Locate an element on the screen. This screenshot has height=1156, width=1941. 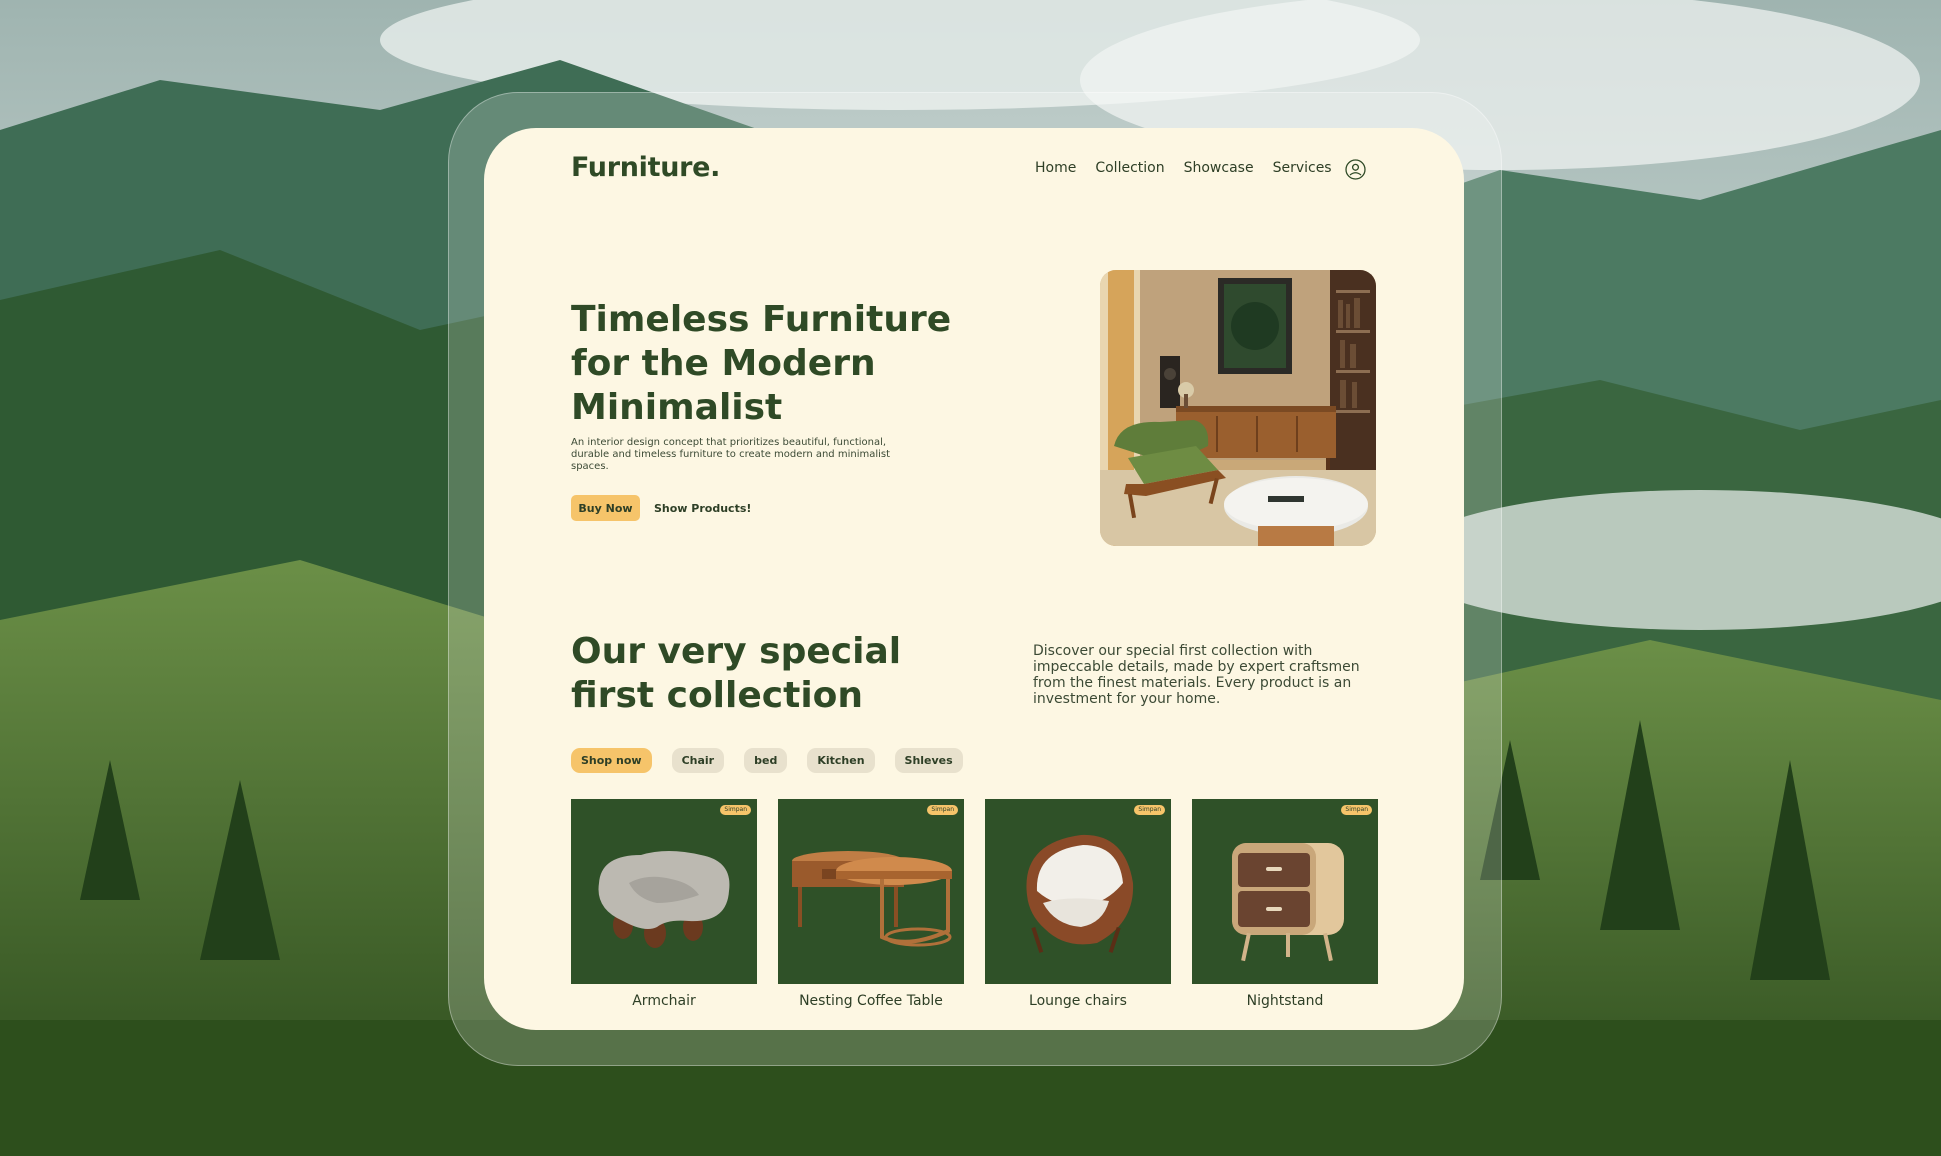
hero-living-room-image is located at coordinates (1238, 408).